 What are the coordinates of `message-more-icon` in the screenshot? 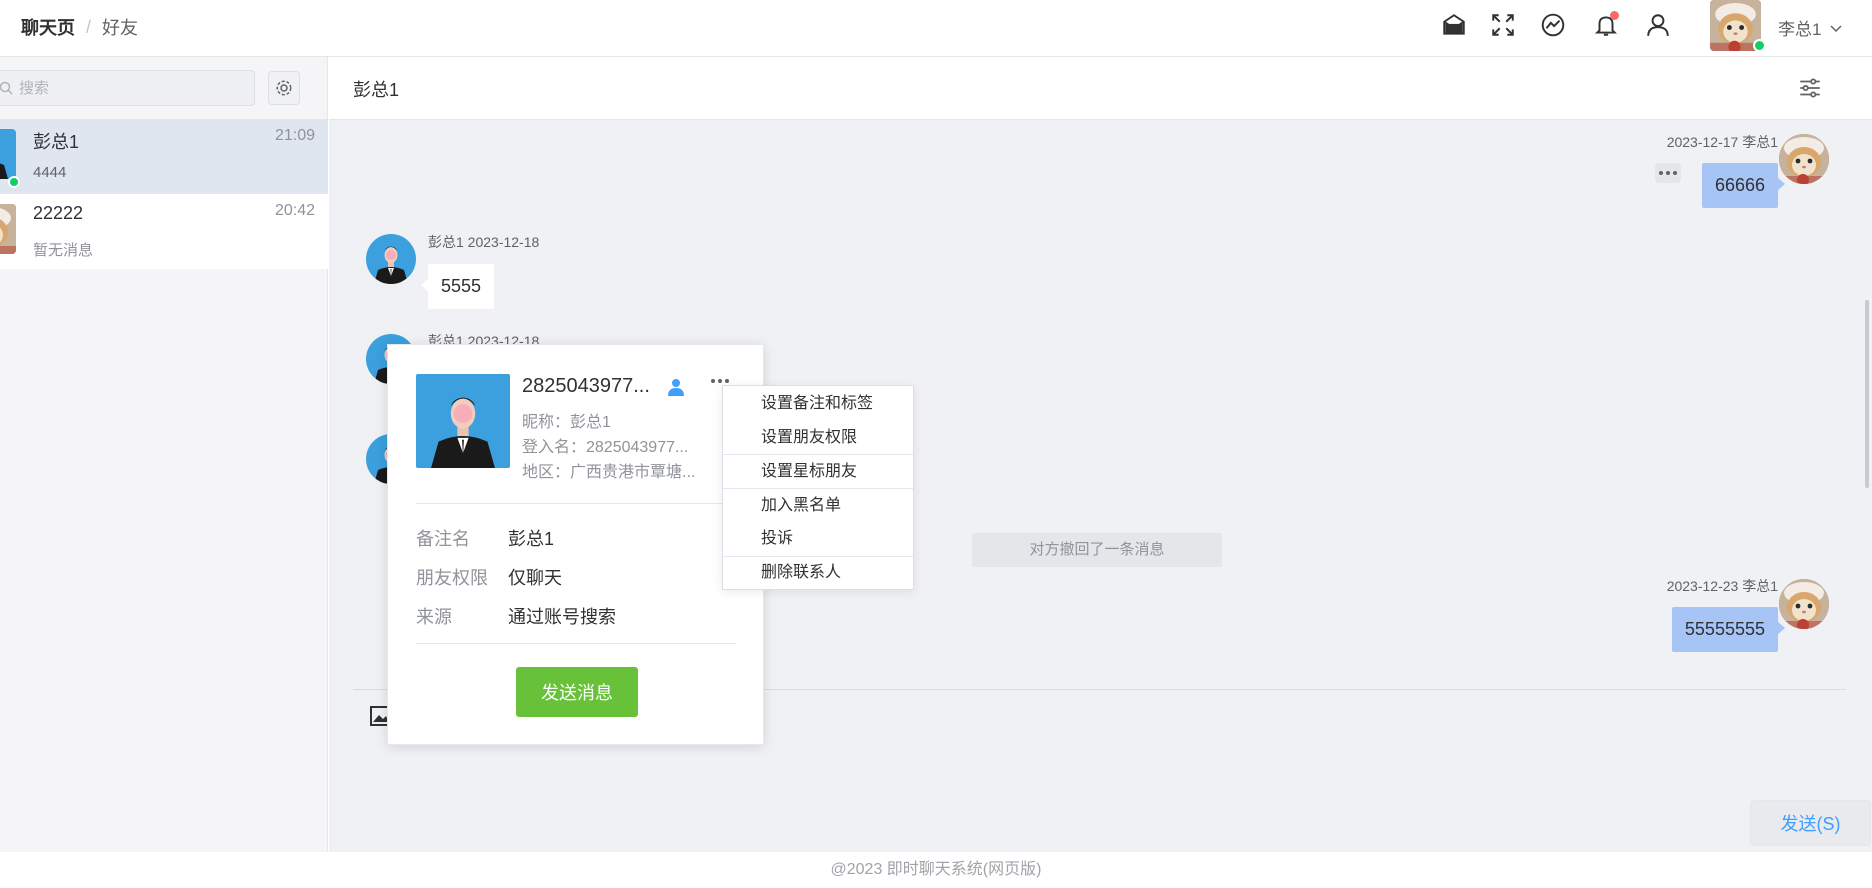 It's located at (1668, 173).